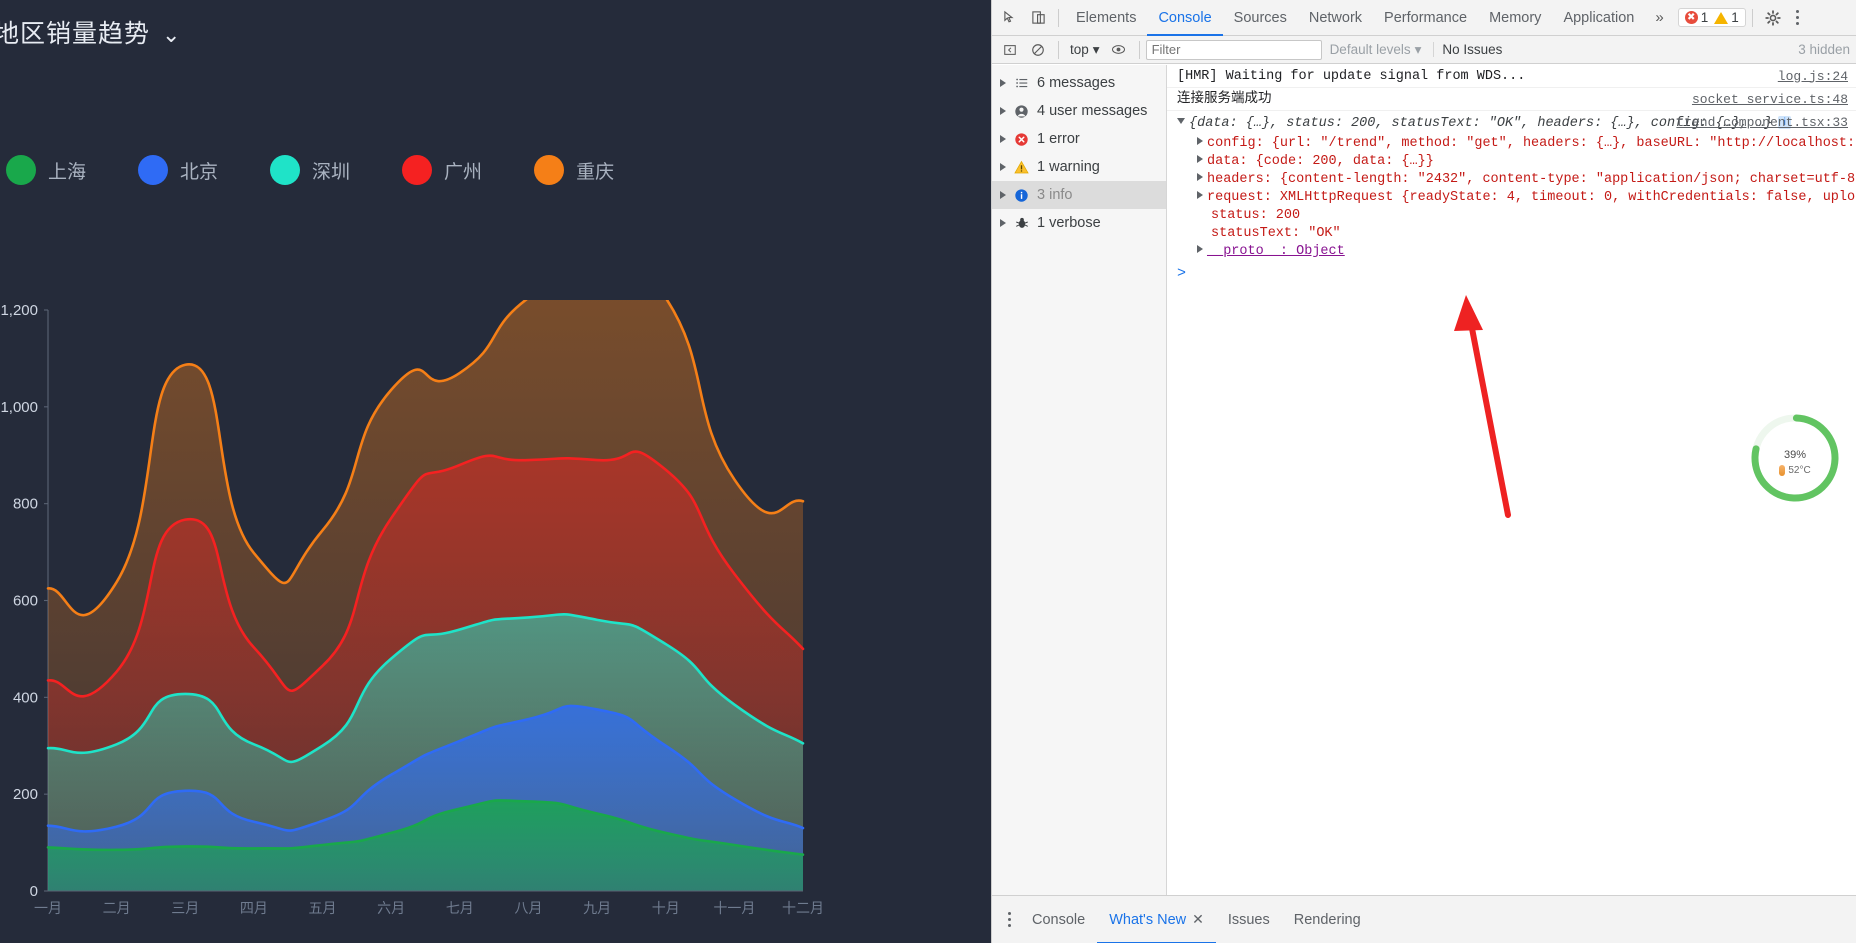 The height and width of the screenshot is (943, 1856). Describe the element at coordinates (1782, 470) in the screenshot. I see `thermometer-icon` at that location.